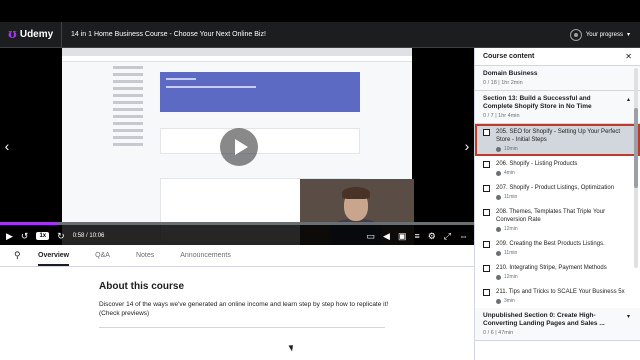 The width and height of the screenshot is (640, 360). I want to click on tab-overview: Overview, so click(54, 256).